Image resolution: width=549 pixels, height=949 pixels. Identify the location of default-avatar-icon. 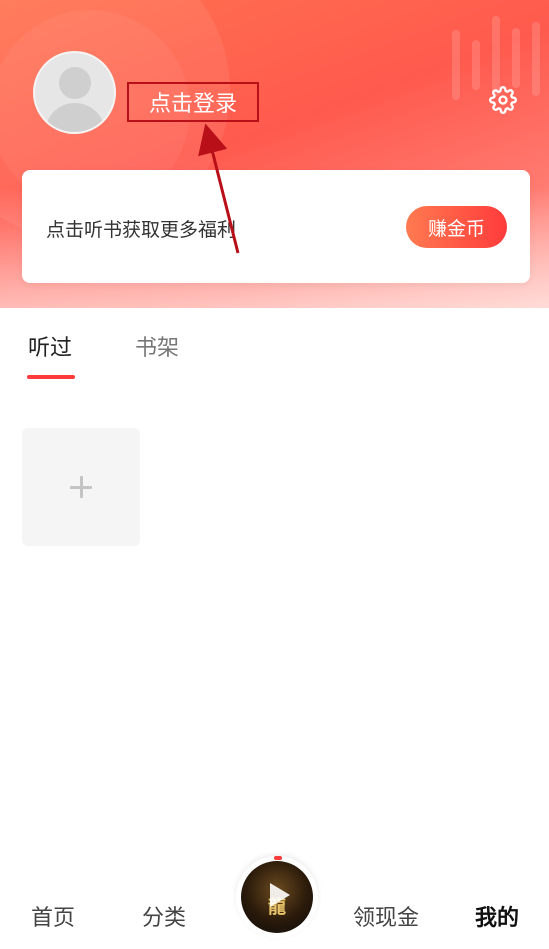
(75, 83).